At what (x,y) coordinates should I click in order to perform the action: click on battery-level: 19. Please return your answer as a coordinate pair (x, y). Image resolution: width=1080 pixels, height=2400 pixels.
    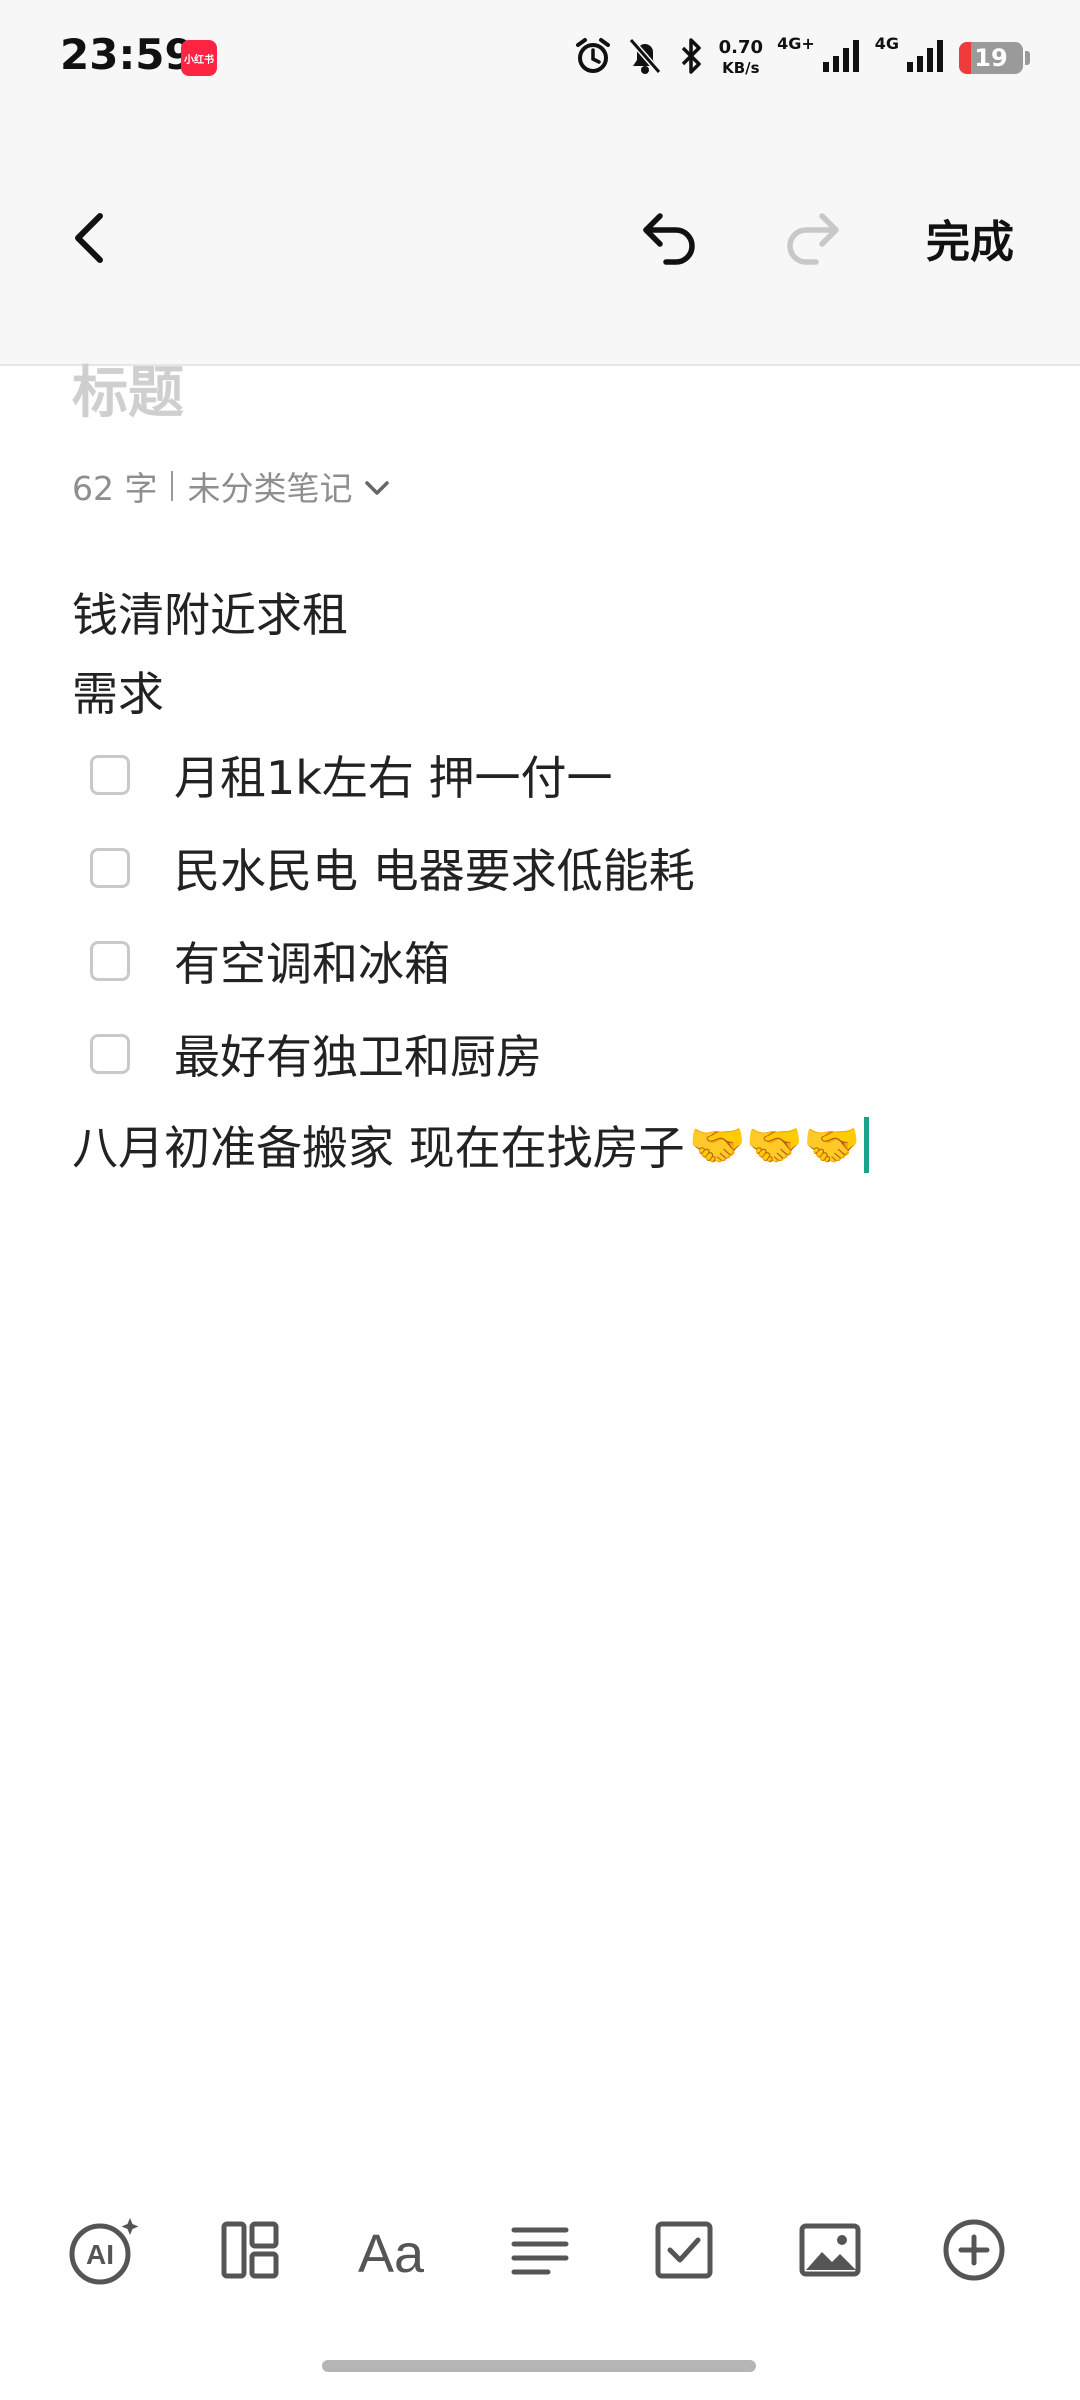
    Looking at the image, I should click on (991, 58).